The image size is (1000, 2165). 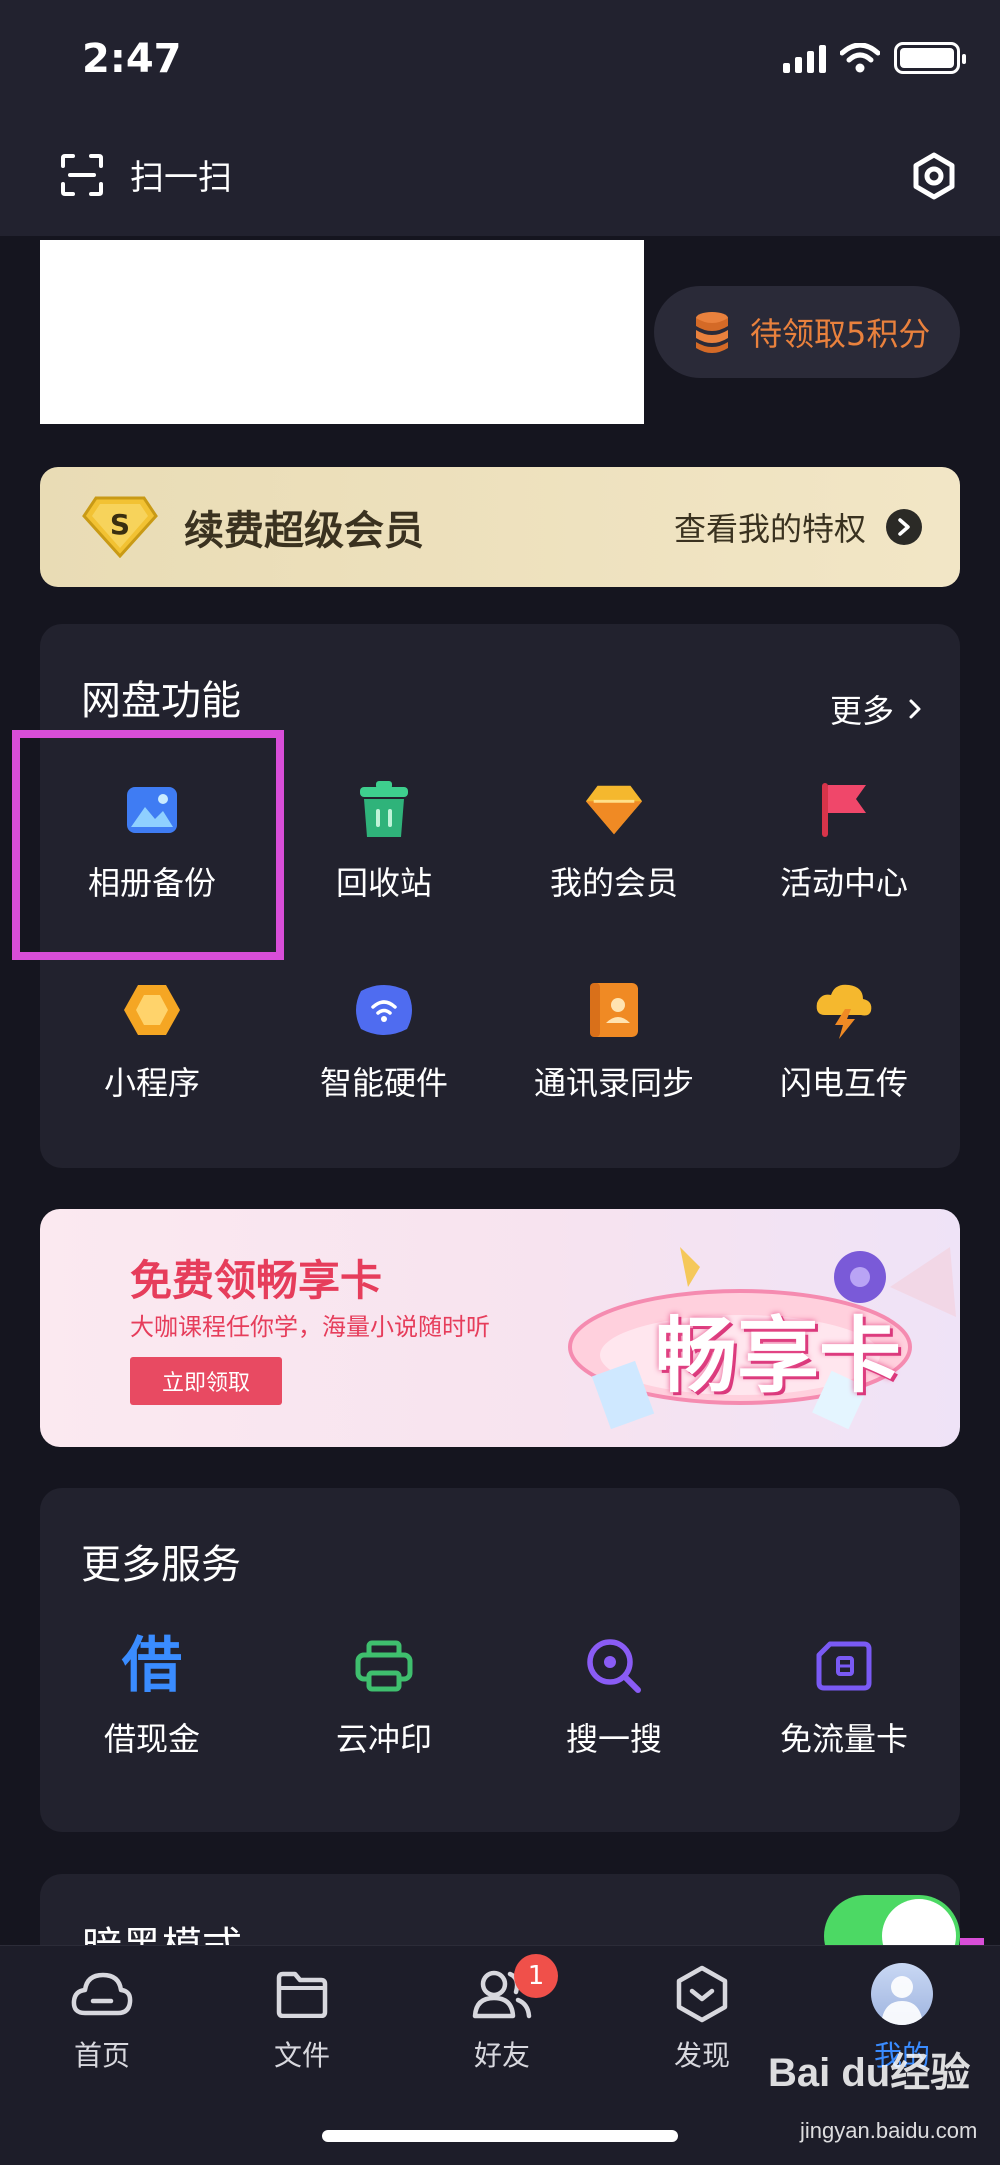 What do you see at coordinates (843, 883) in the screenshot?
I see `grid-item-label: 活动中心` at bounding box center [843, 883].